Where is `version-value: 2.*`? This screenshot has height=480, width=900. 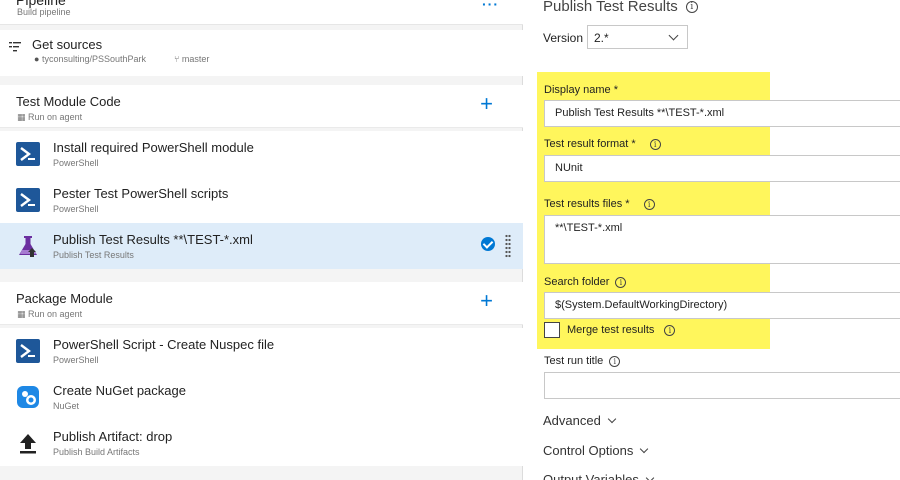
version-value: 2.* is located at coordinates (601, 38).